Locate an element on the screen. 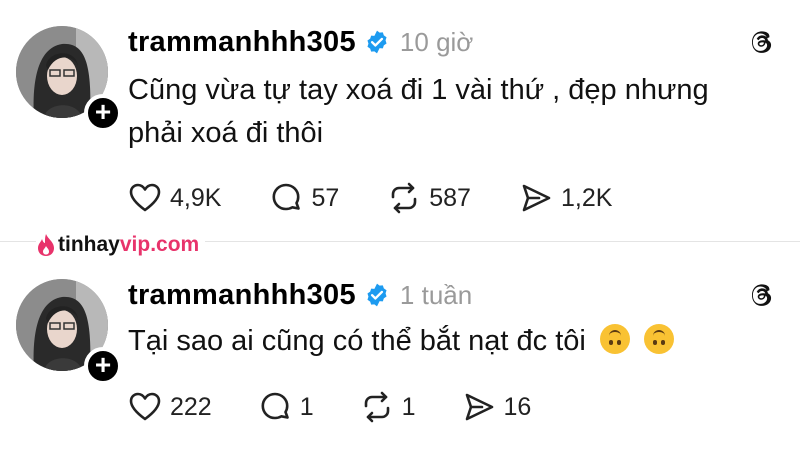 The image size is (800, 450). like-button: 4,9K is located at coordinates (174, 198).